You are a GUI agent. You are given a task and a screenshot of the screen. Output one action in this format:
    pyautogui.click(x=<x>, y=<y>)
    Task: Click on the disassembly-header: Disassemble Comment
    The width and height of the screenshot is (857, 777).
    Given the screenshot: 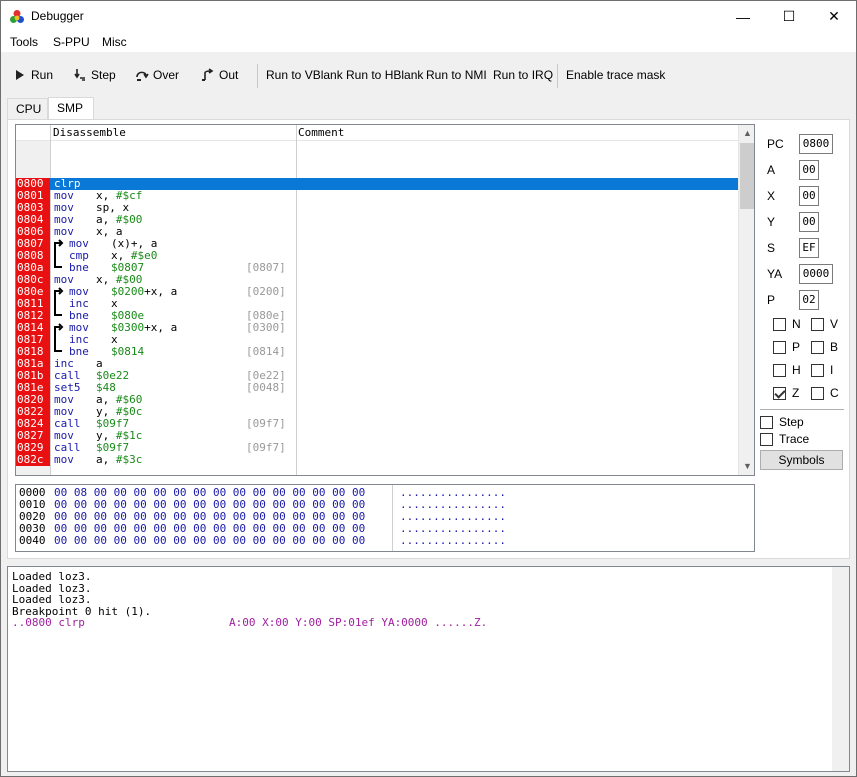 What is the action you would take?
    pyautogui.click(x=377, y=133)
    